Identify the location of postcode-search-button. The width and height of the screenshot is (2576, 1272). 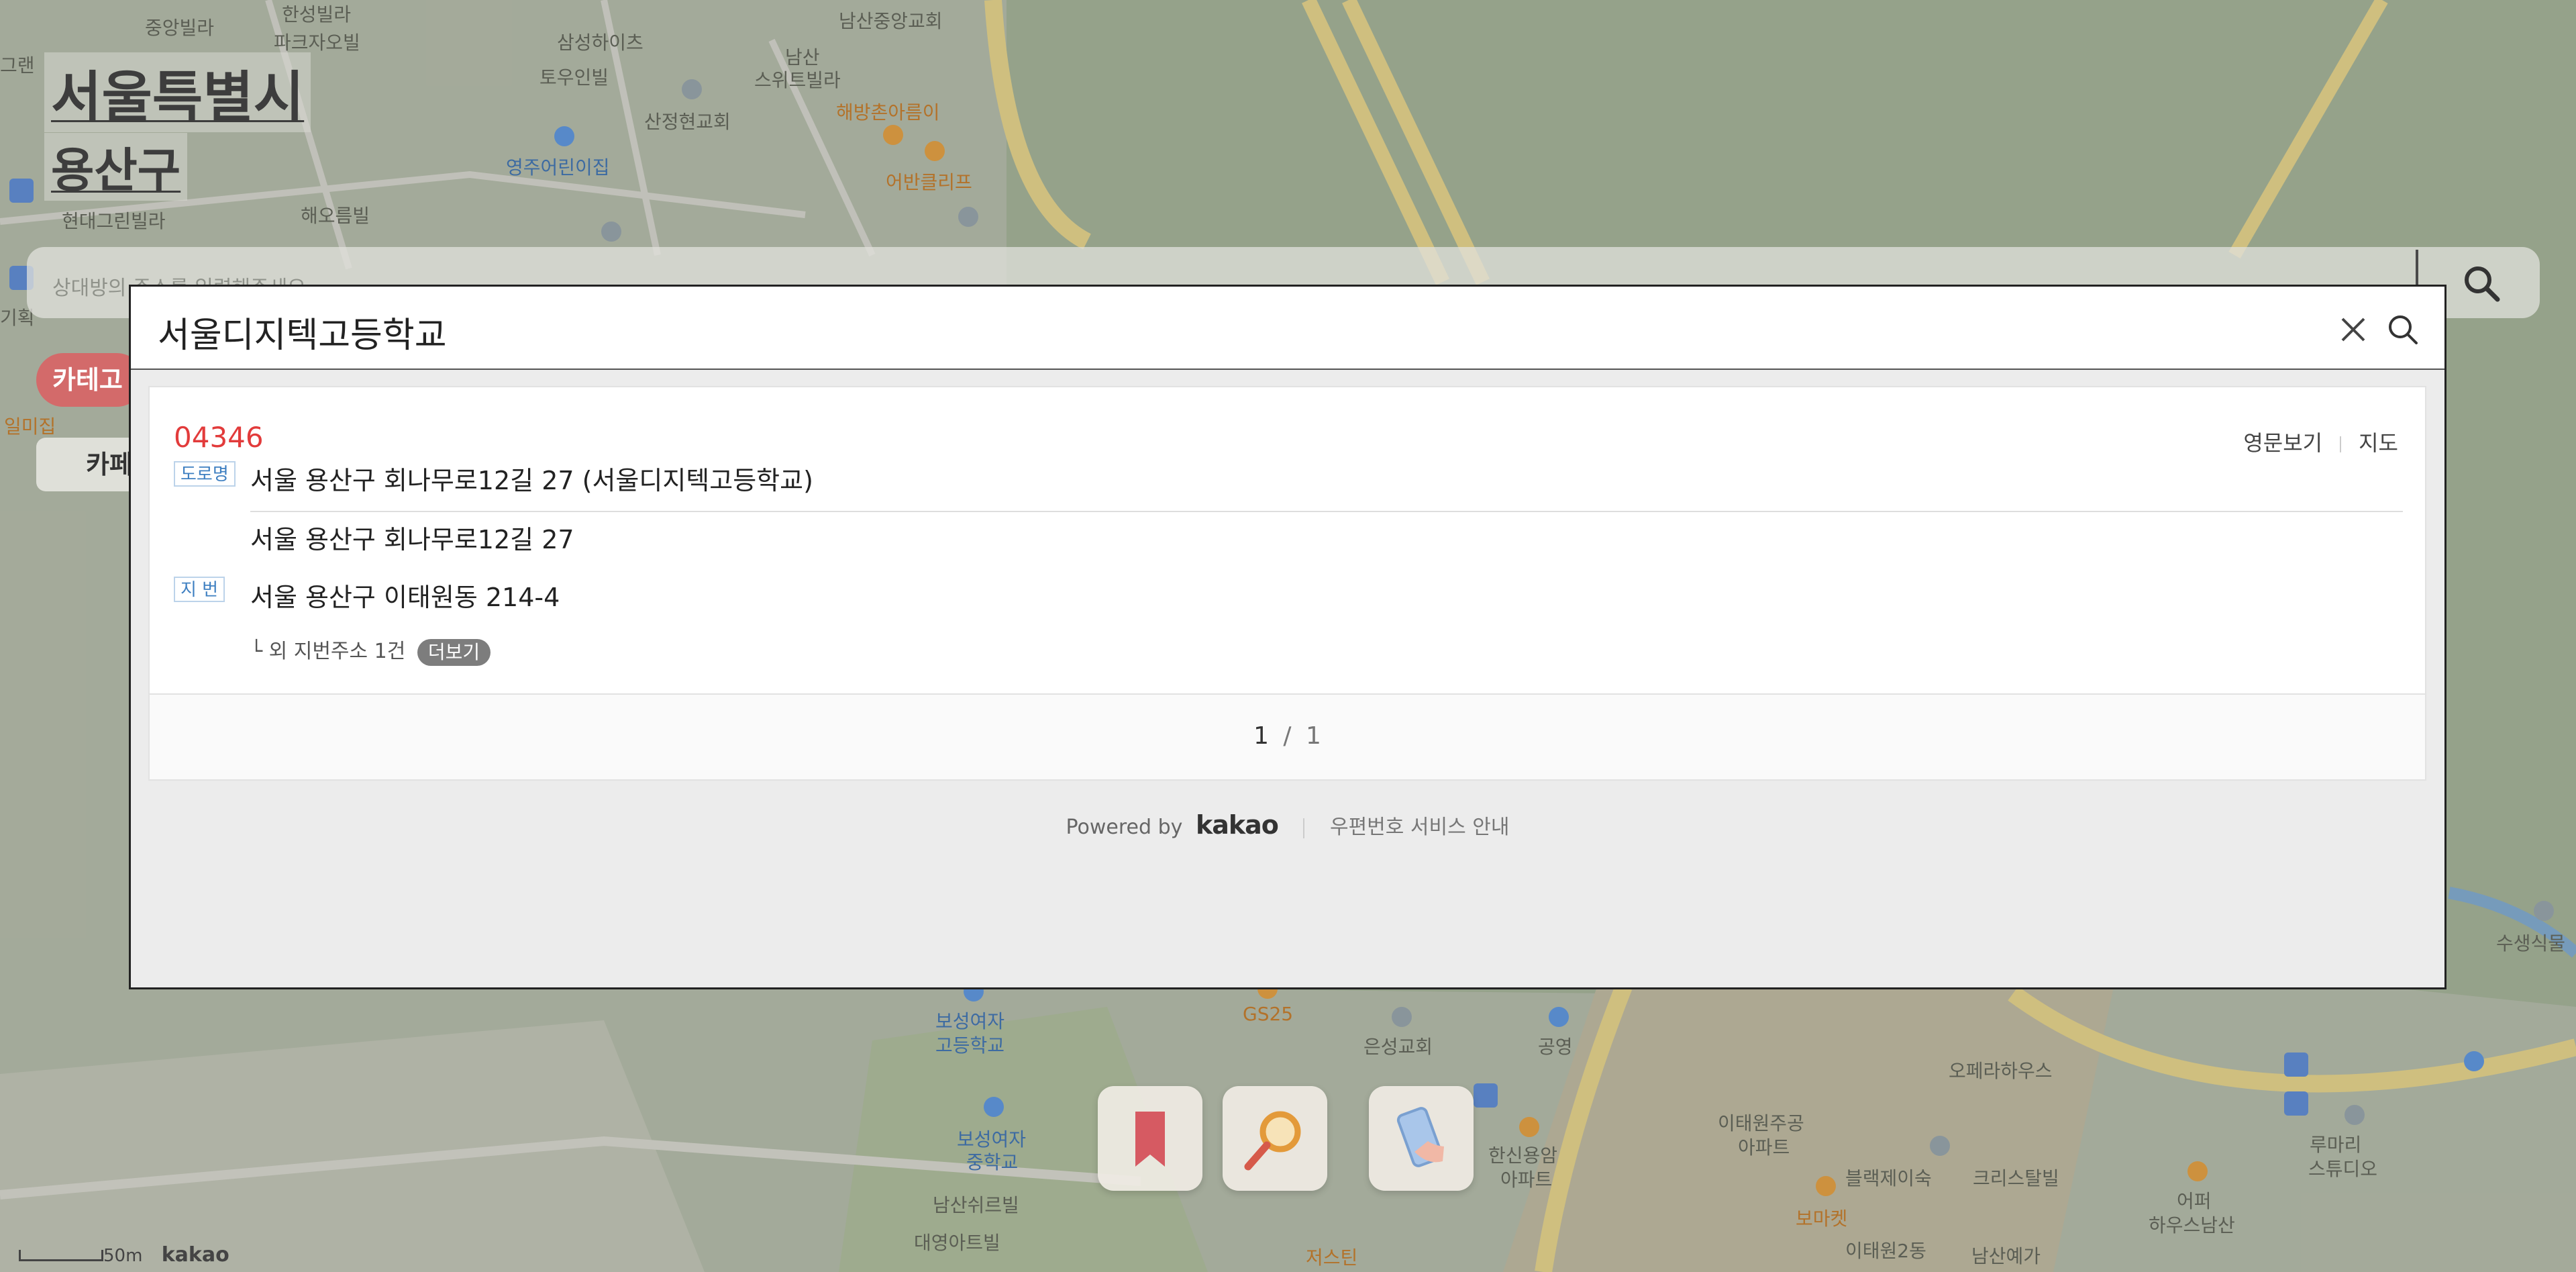
(2403, 329).